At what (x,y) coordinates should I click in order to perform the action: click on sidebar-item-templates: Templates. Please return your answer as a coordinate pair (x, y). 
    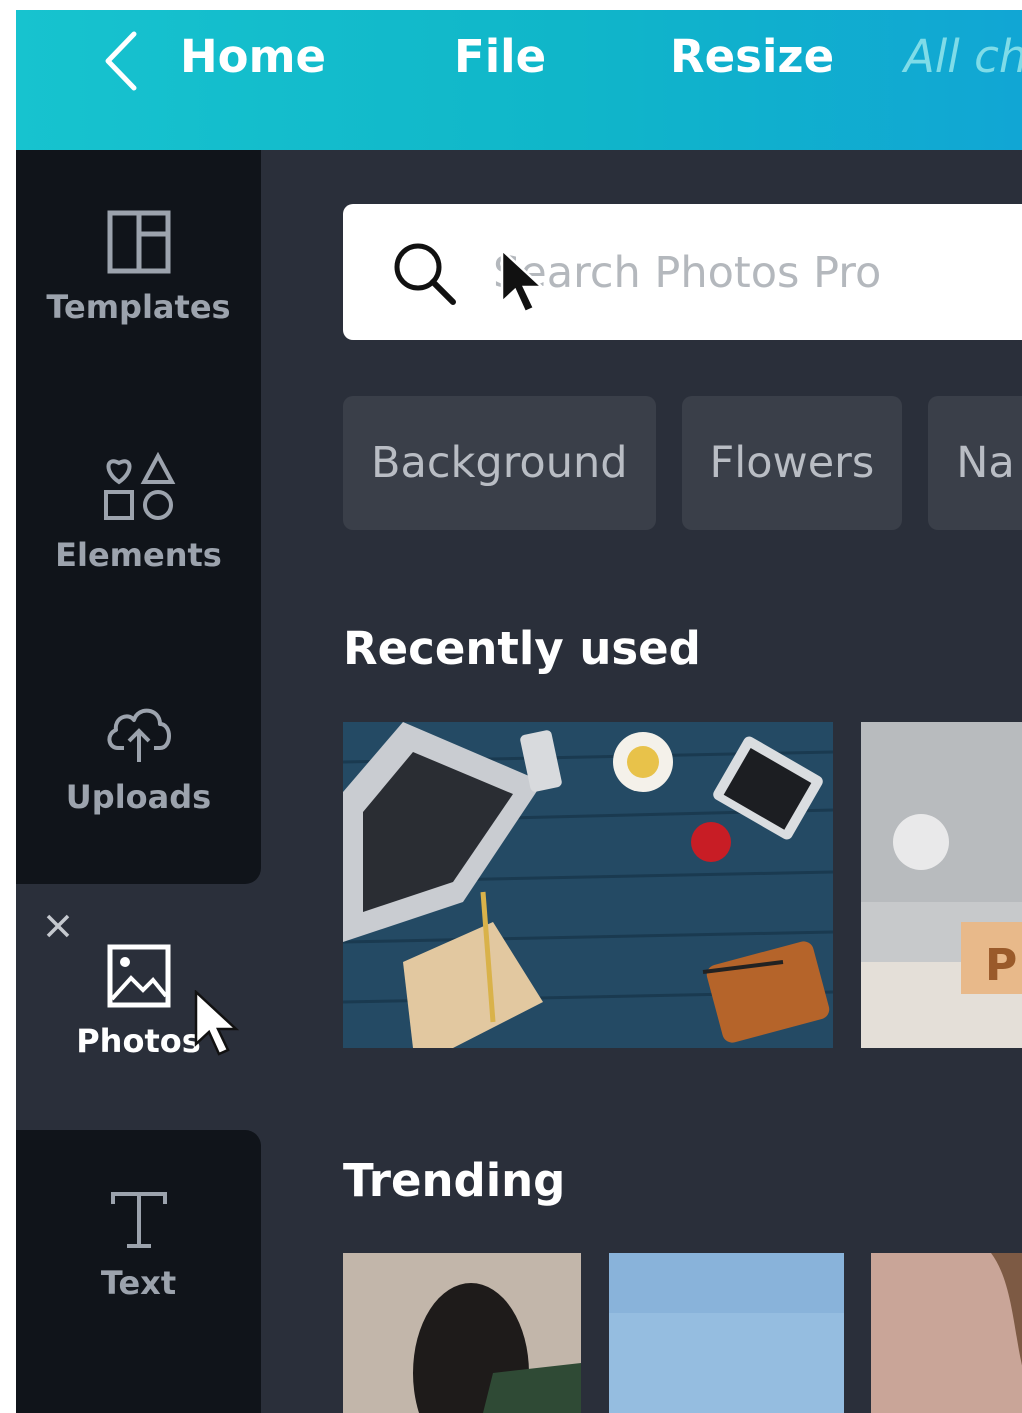
    Looking at the image, I should click on (138, 268).